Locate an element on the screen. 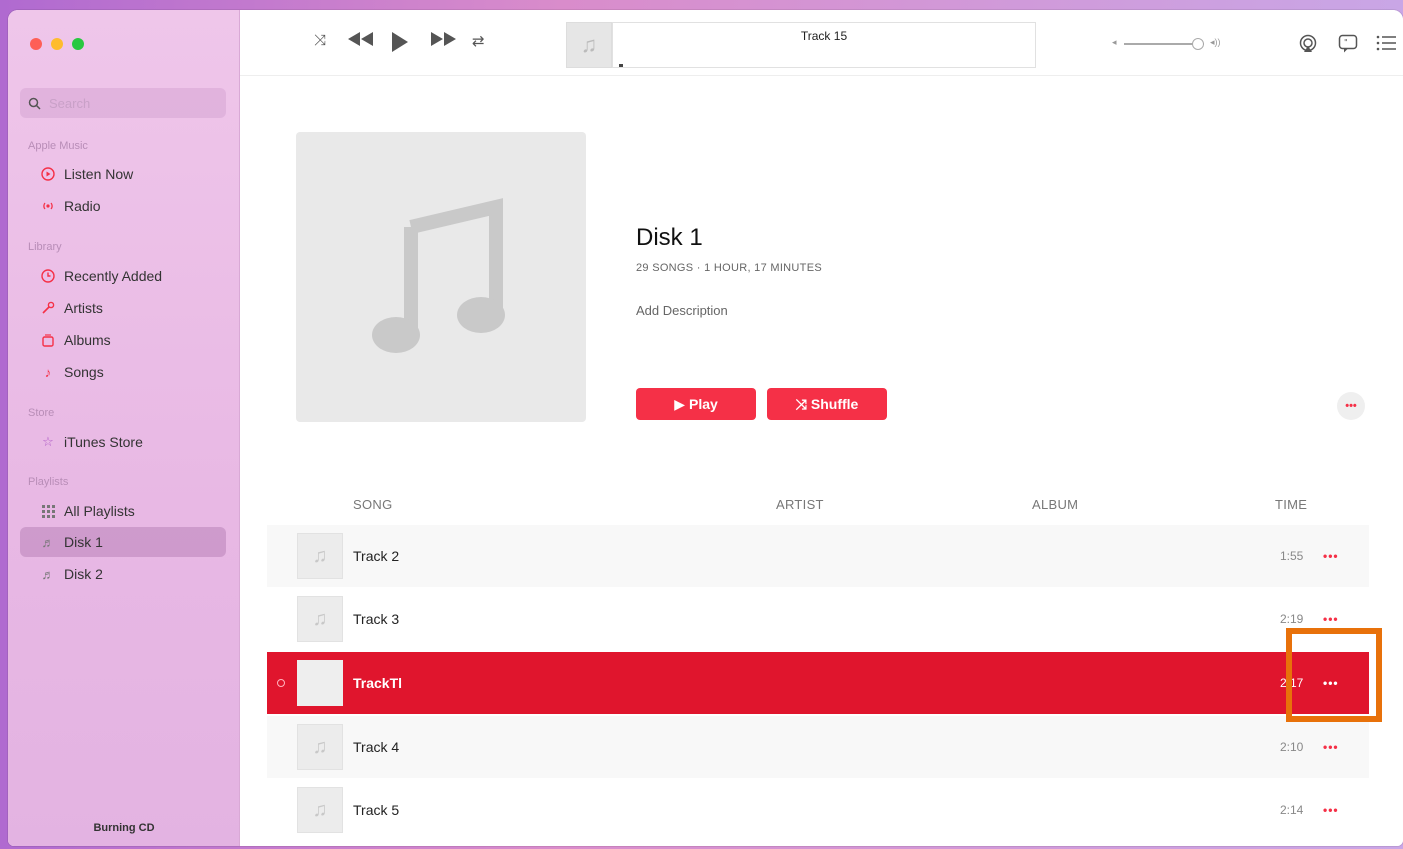 The height and width of the screenshot is (849, 1403). shuffle-icon: ⤨ is located at coordinates (320, 40).